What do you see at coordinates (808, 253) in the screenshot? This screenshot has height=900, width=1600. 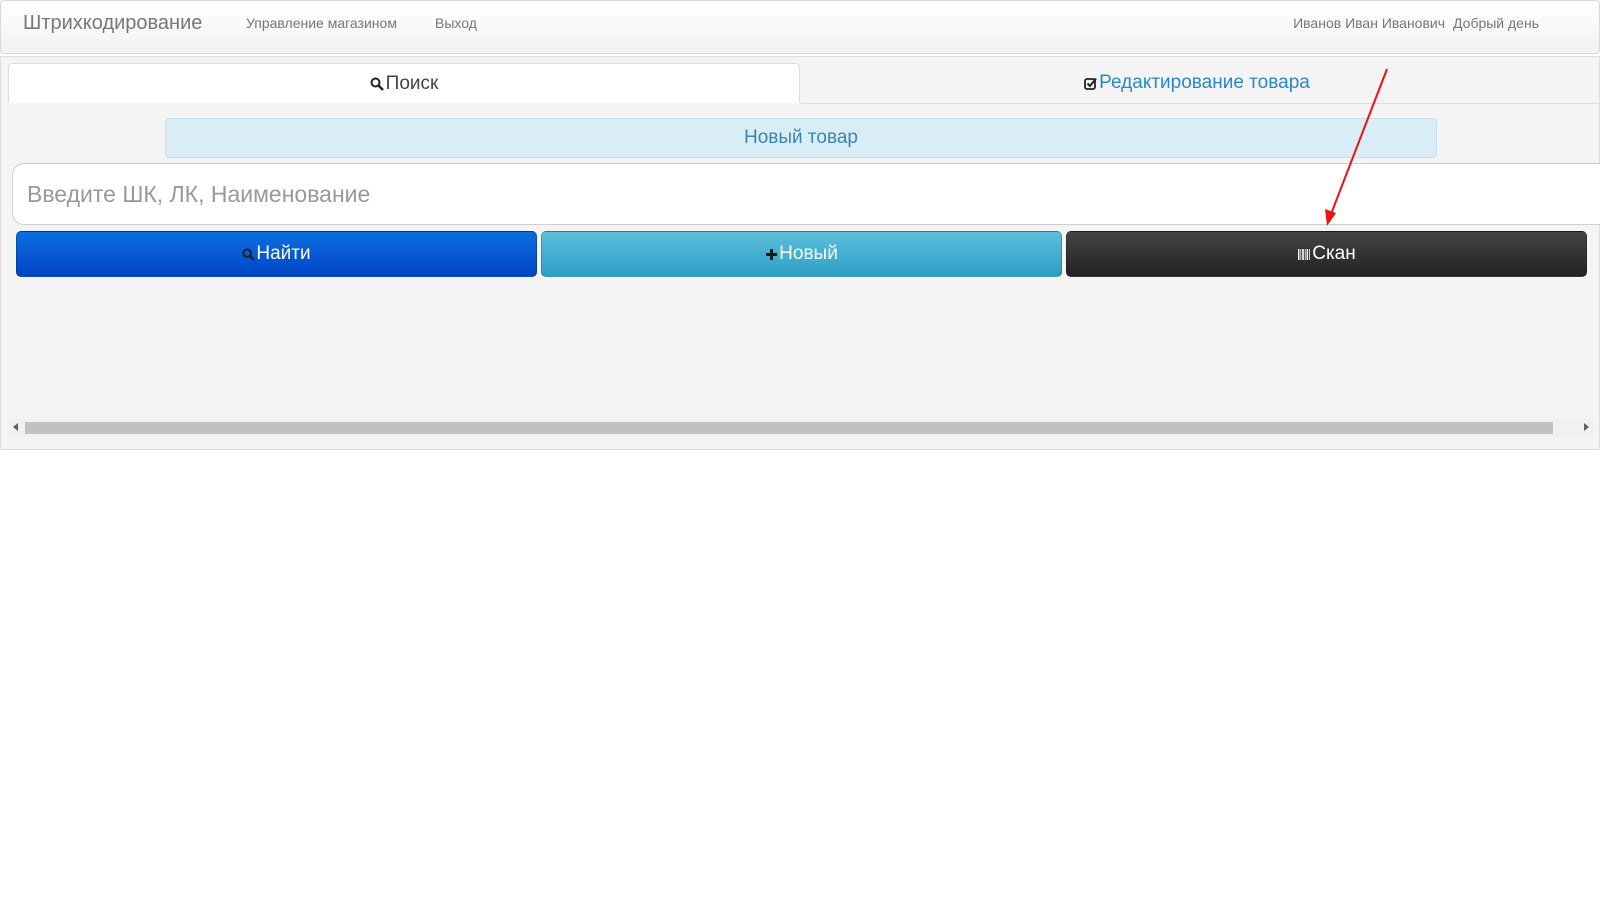 I see `new-button-label: Новый` at bounding box center [808, 253].